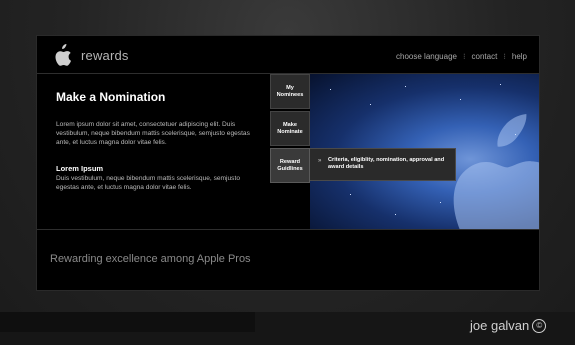 The image size is (575, 345). I want to click on footer-tagline: Rewarding excellence among Apple Pros, so click(150, 259).